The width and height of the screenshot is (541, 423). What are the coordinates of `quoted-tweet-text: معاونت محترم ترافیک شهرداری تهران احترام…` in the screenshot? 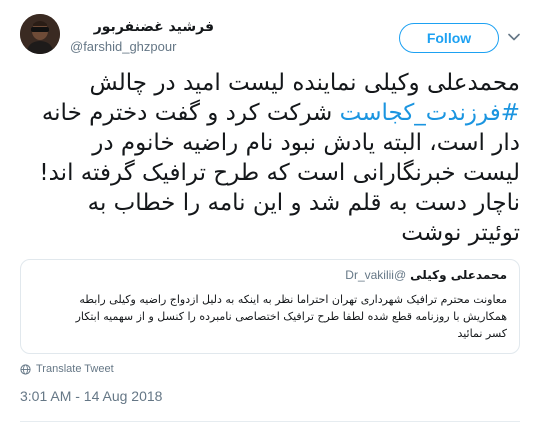 It's located at (271, 316).